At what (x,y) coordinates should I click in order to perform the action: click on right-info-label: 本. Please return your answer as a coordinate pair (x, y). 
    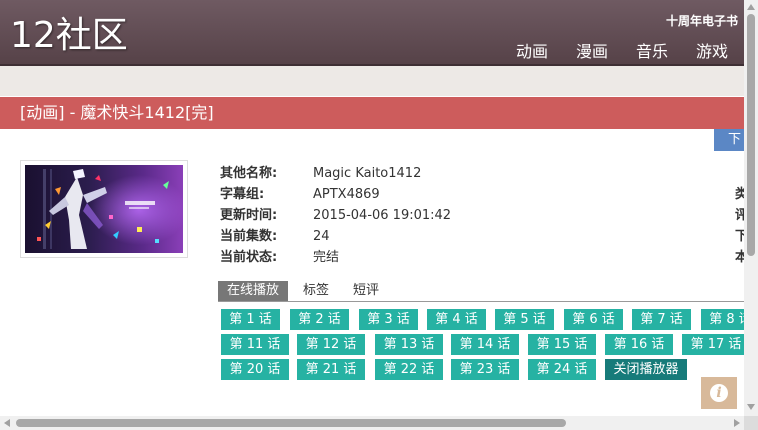
    Looking at the image, I should click on (739, 257).